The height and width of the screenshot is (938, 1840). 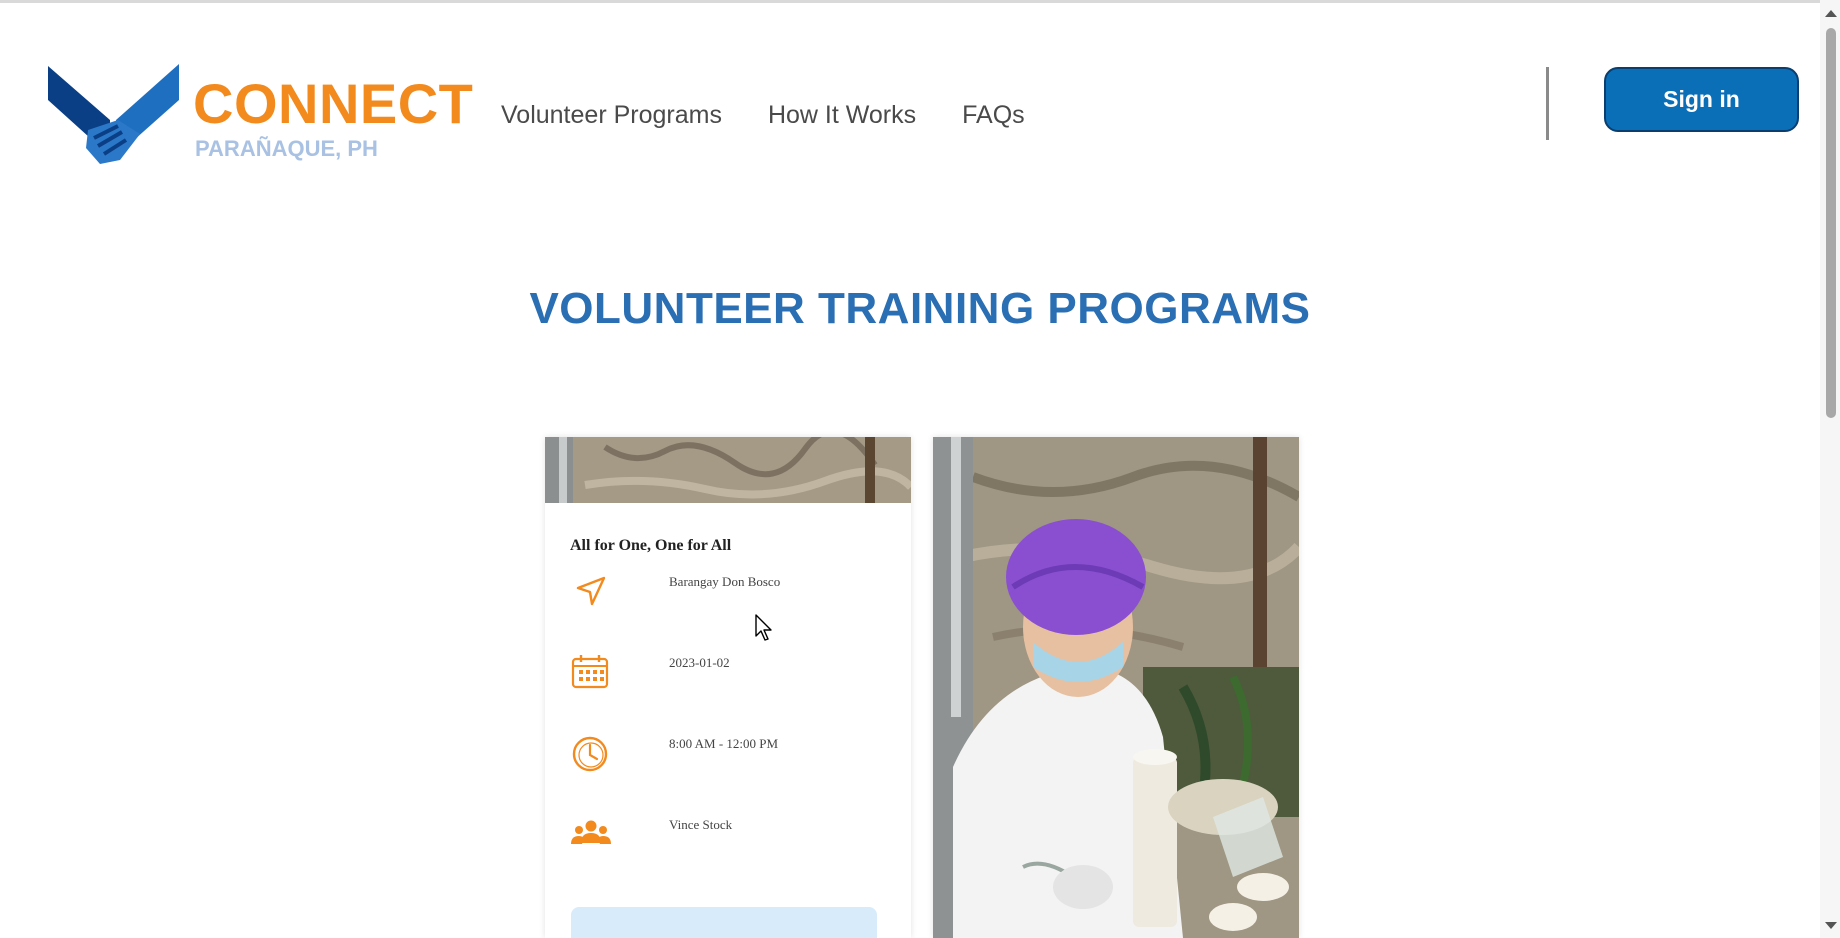 What do you see at coordinates (333, 103) in the screenshot?
I see `logo-wordmark: CONNECT` at bounding box center [333, 103].